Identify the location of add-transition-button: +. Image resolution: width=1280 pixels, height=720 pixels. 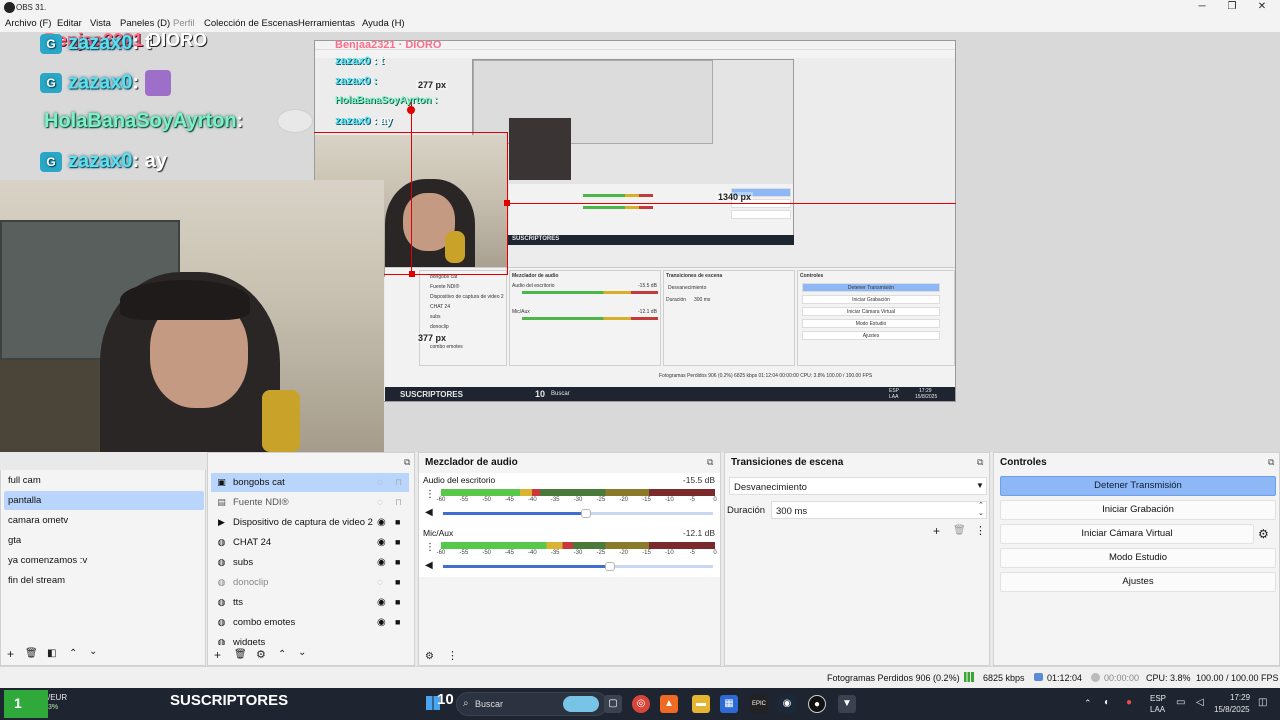
(936, 531).